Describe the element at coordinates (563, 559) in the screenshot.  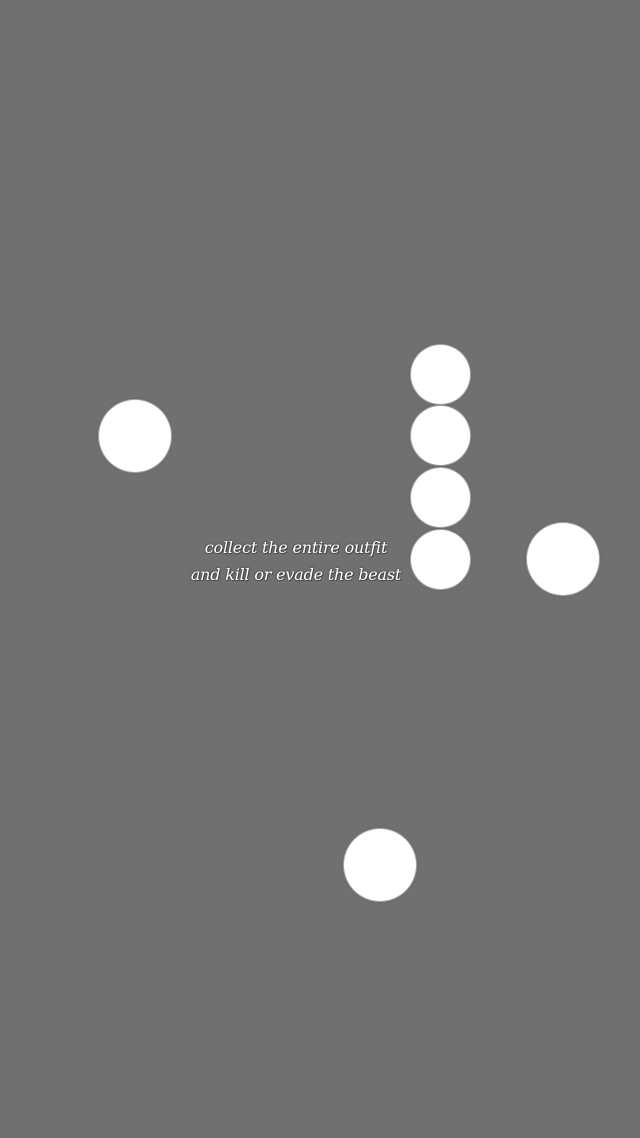
I see `orb-right` at that location.